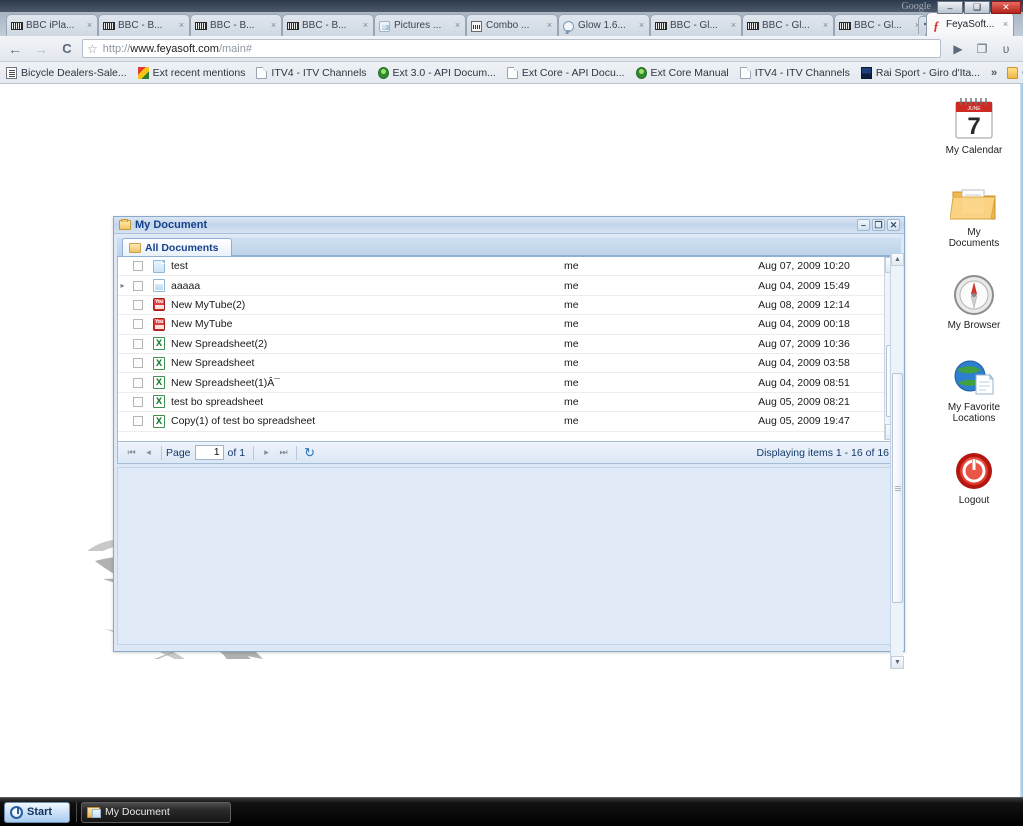 The image size is (1023, 826). I want to click on row-expander: ▸, so click(122, 285).